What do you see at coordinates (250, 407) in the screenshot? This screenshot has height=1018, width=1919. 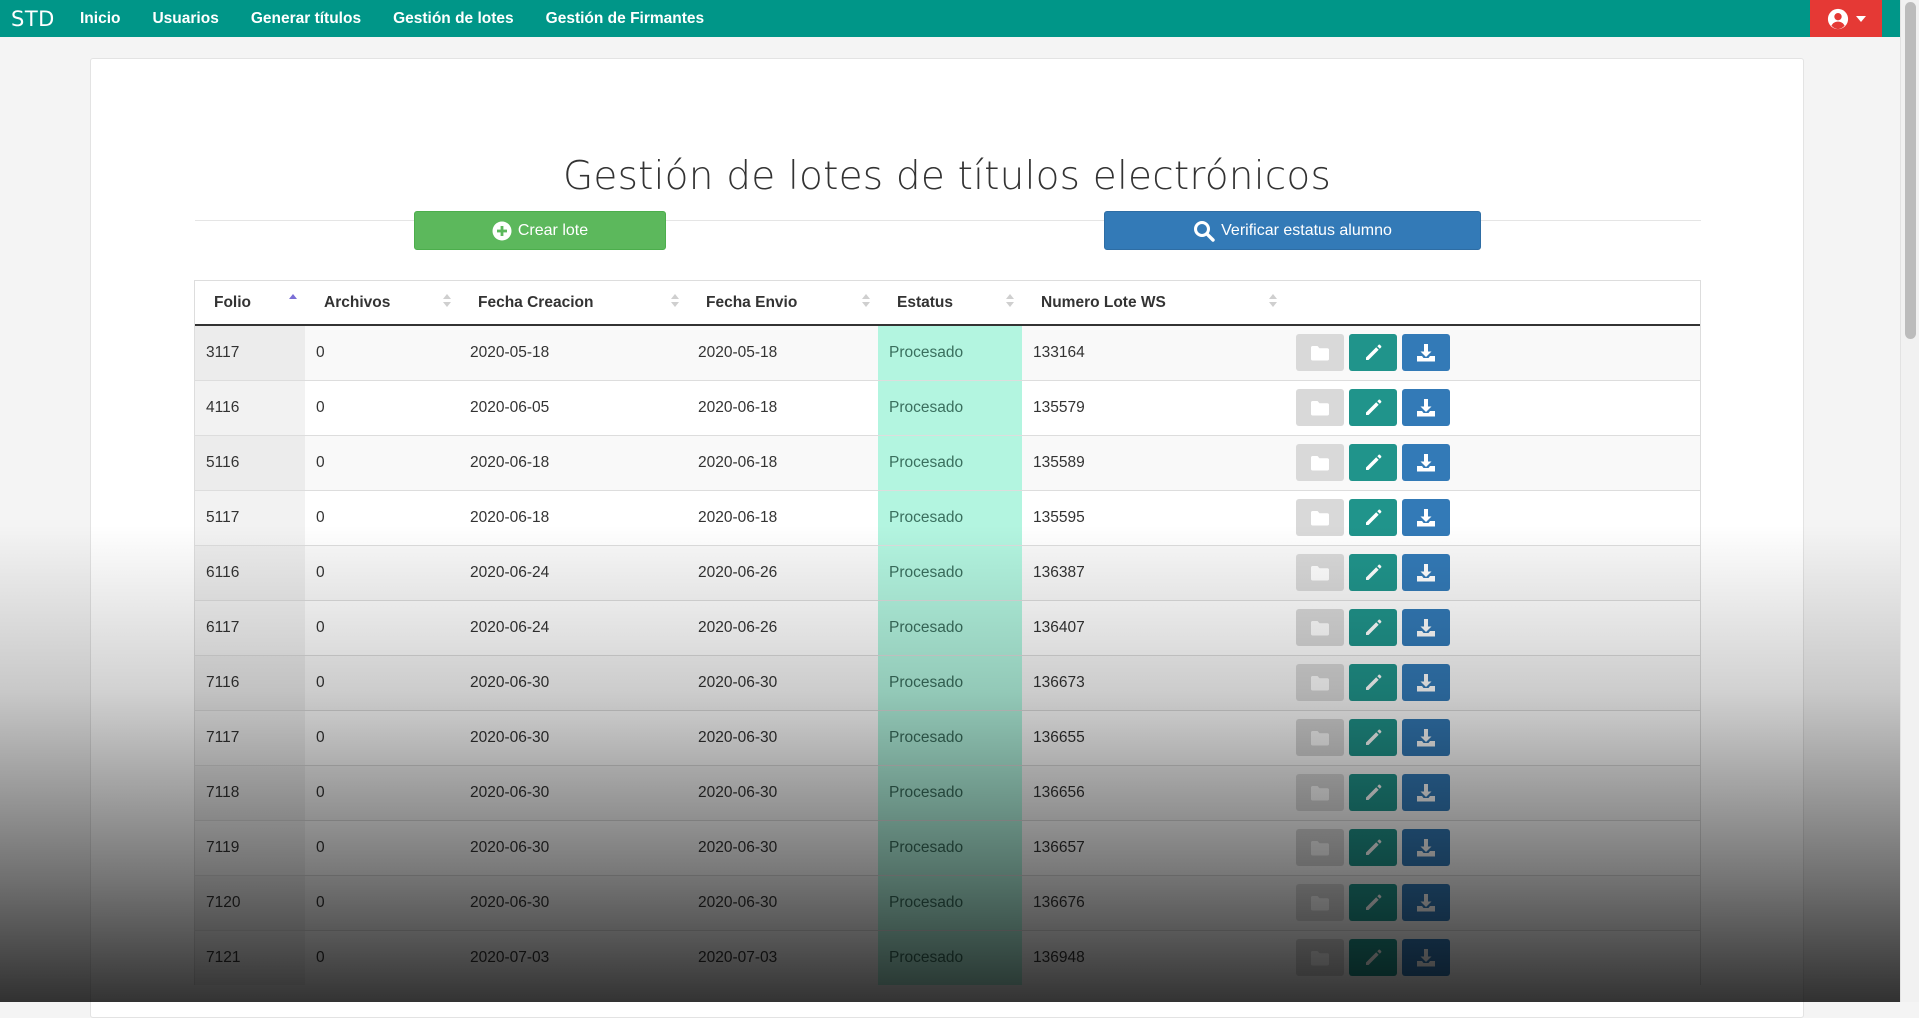 I see `cell-folio: 4116` at bounding box center [250, 407].